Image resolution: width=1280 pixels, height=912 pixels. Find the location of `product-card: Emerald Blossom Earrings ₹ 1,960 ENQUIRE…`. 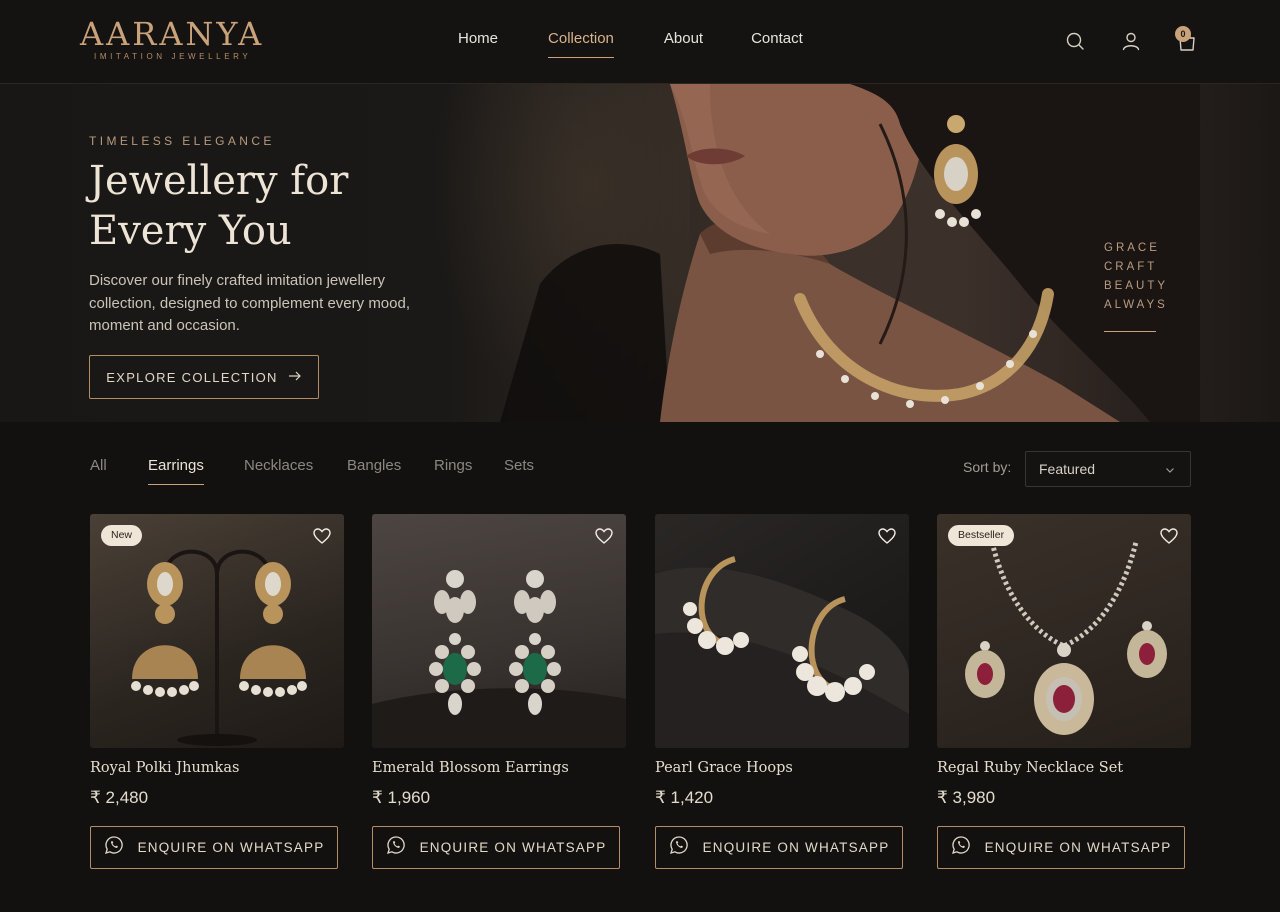

product-card: Emerald Blossom Earrings ₹ 1,960 ENQUIRE… is located at coordinates (499, 691).